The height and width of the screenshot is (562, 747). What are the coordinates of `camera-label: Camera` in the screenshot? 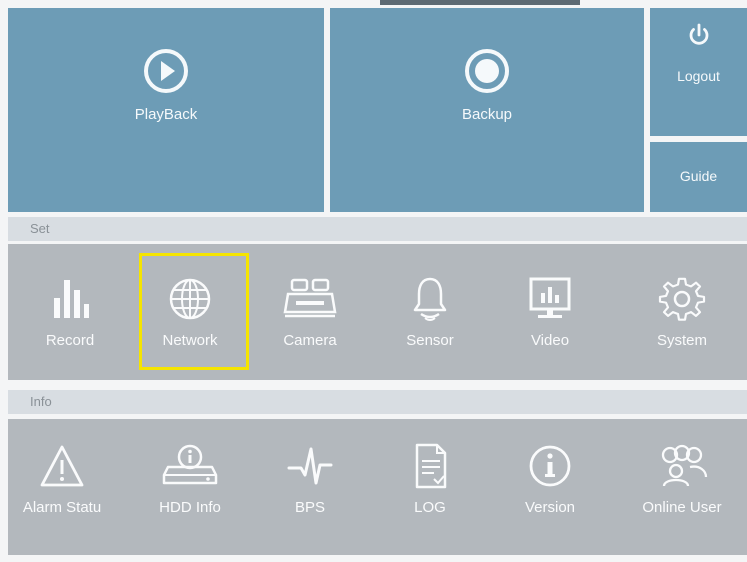 It's located at (310, 340).